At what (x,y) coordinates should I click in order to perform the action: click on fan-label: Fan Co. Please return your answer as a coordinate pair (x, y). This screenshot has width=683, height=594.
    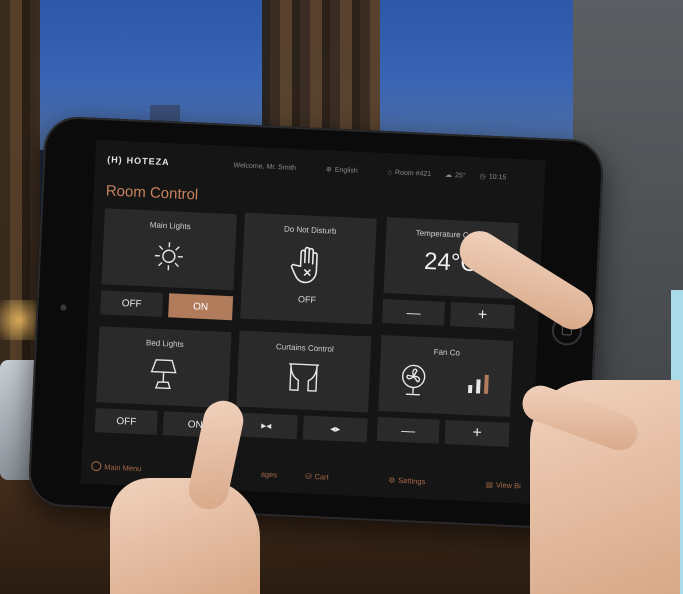
    Looking at the image, I should click on (447, 352).